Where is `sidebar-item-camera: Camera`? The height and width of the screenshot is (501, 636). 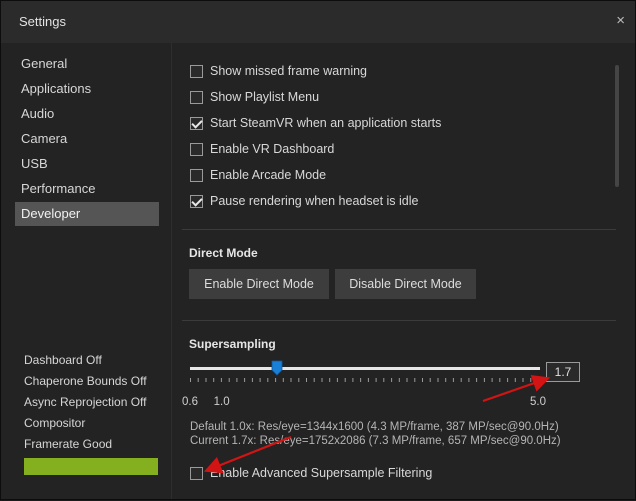
sidebar-item-camera: Camera is located at coordinates (87, 139).